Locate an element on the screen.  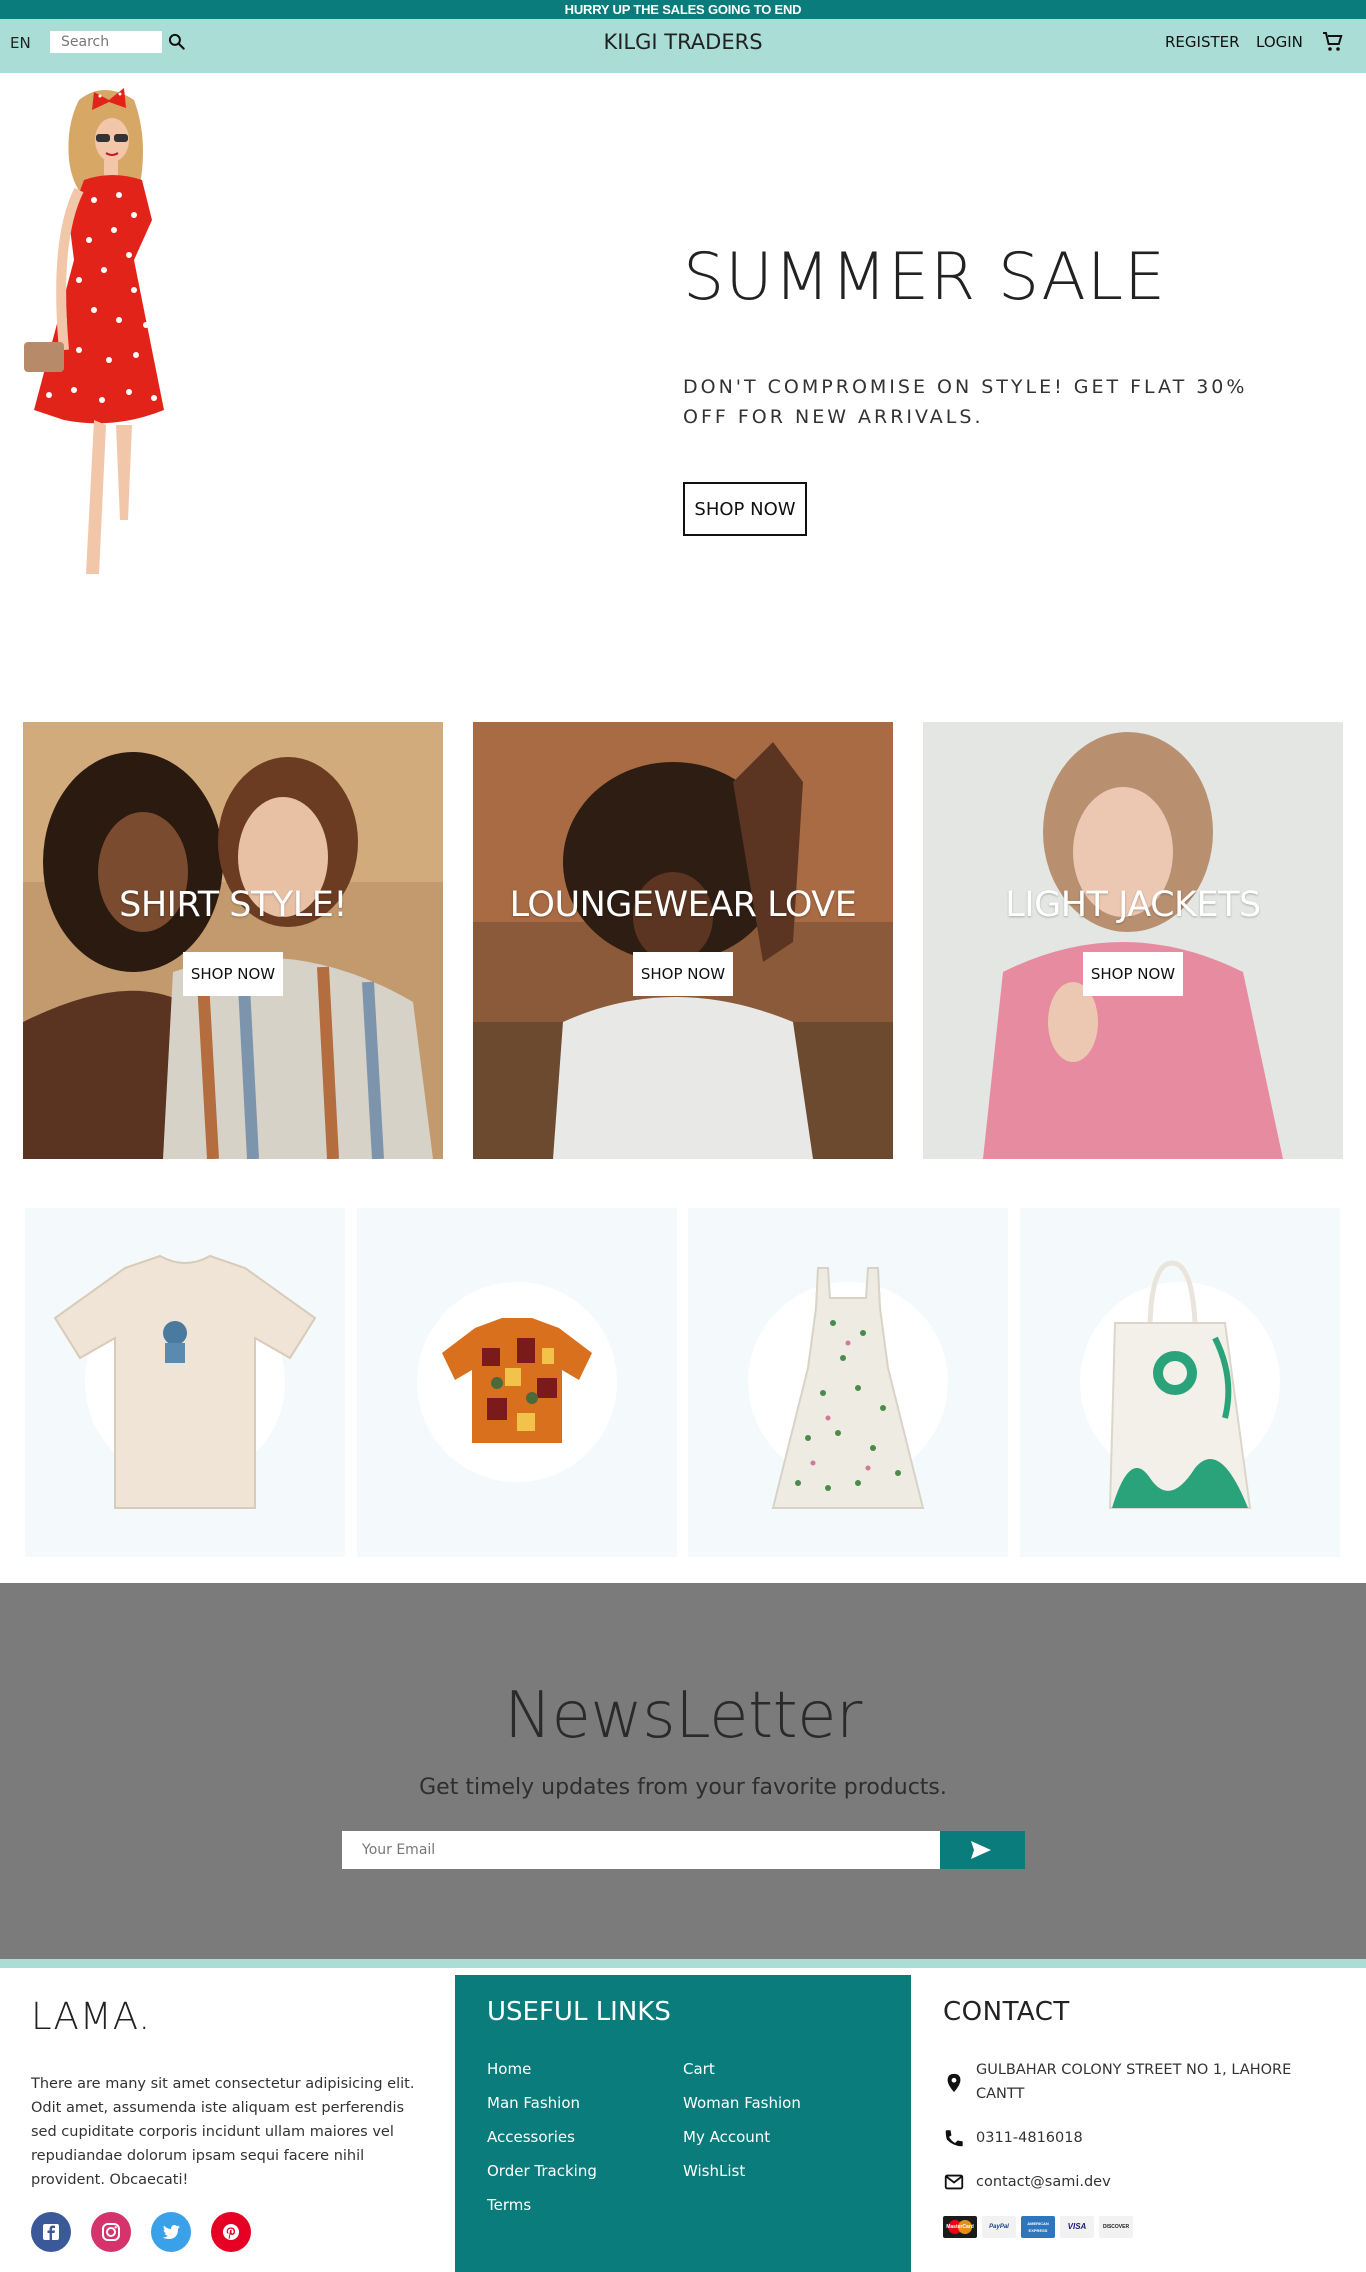
footer-logo: LAMA. is located at coordinates (91, 2016).